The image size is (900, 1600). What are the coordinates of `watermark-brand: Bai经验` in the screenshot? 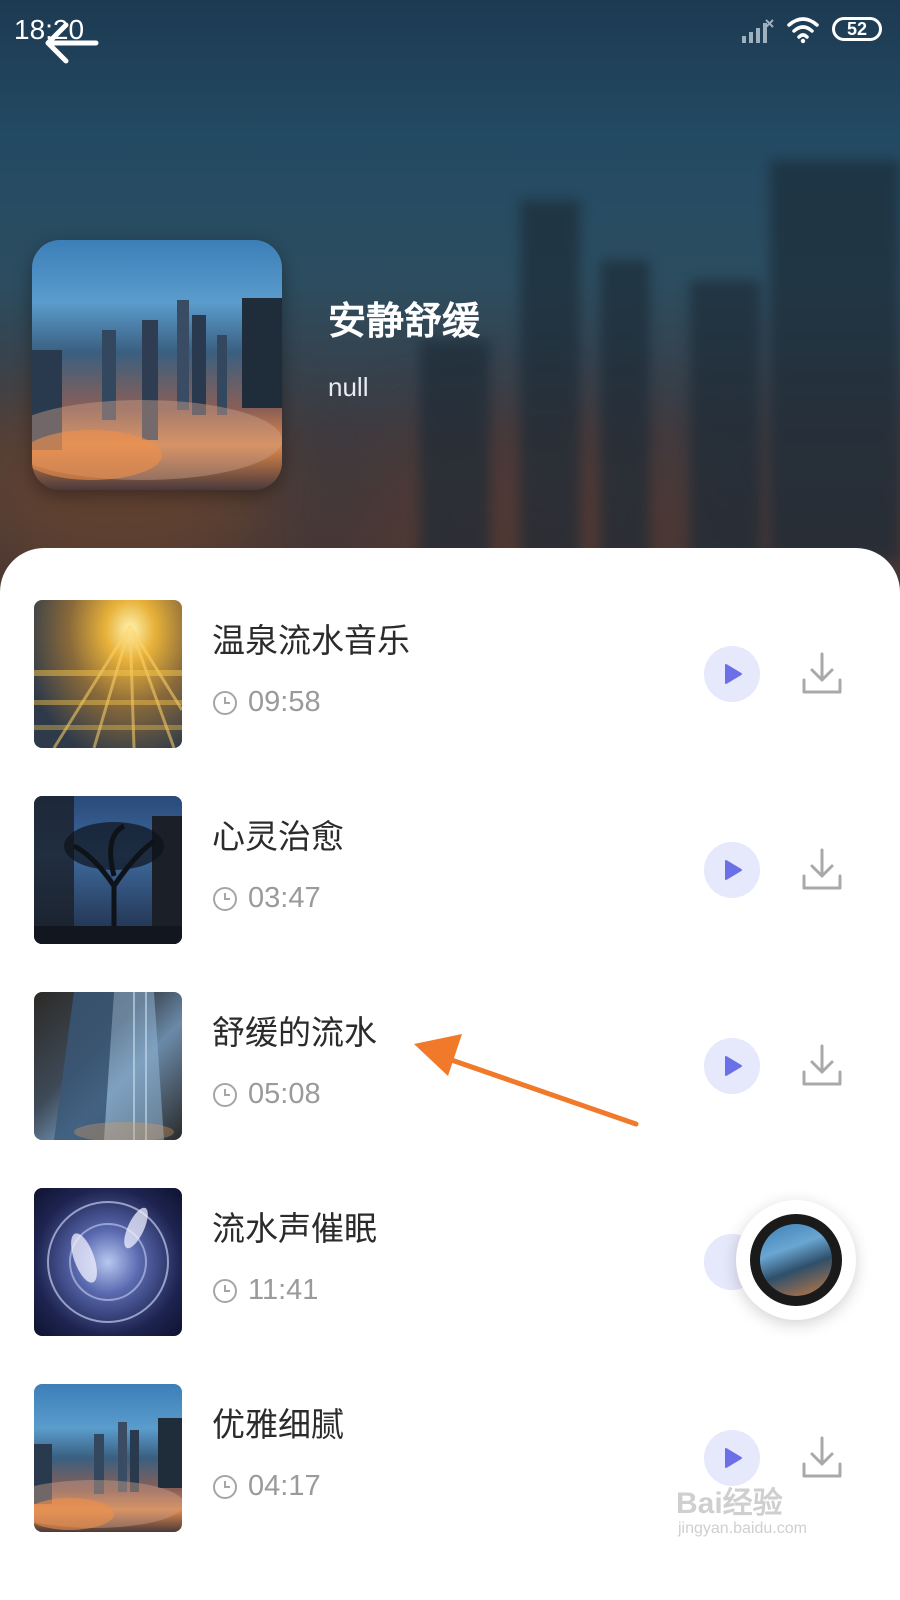 It's located at (729, 1503).